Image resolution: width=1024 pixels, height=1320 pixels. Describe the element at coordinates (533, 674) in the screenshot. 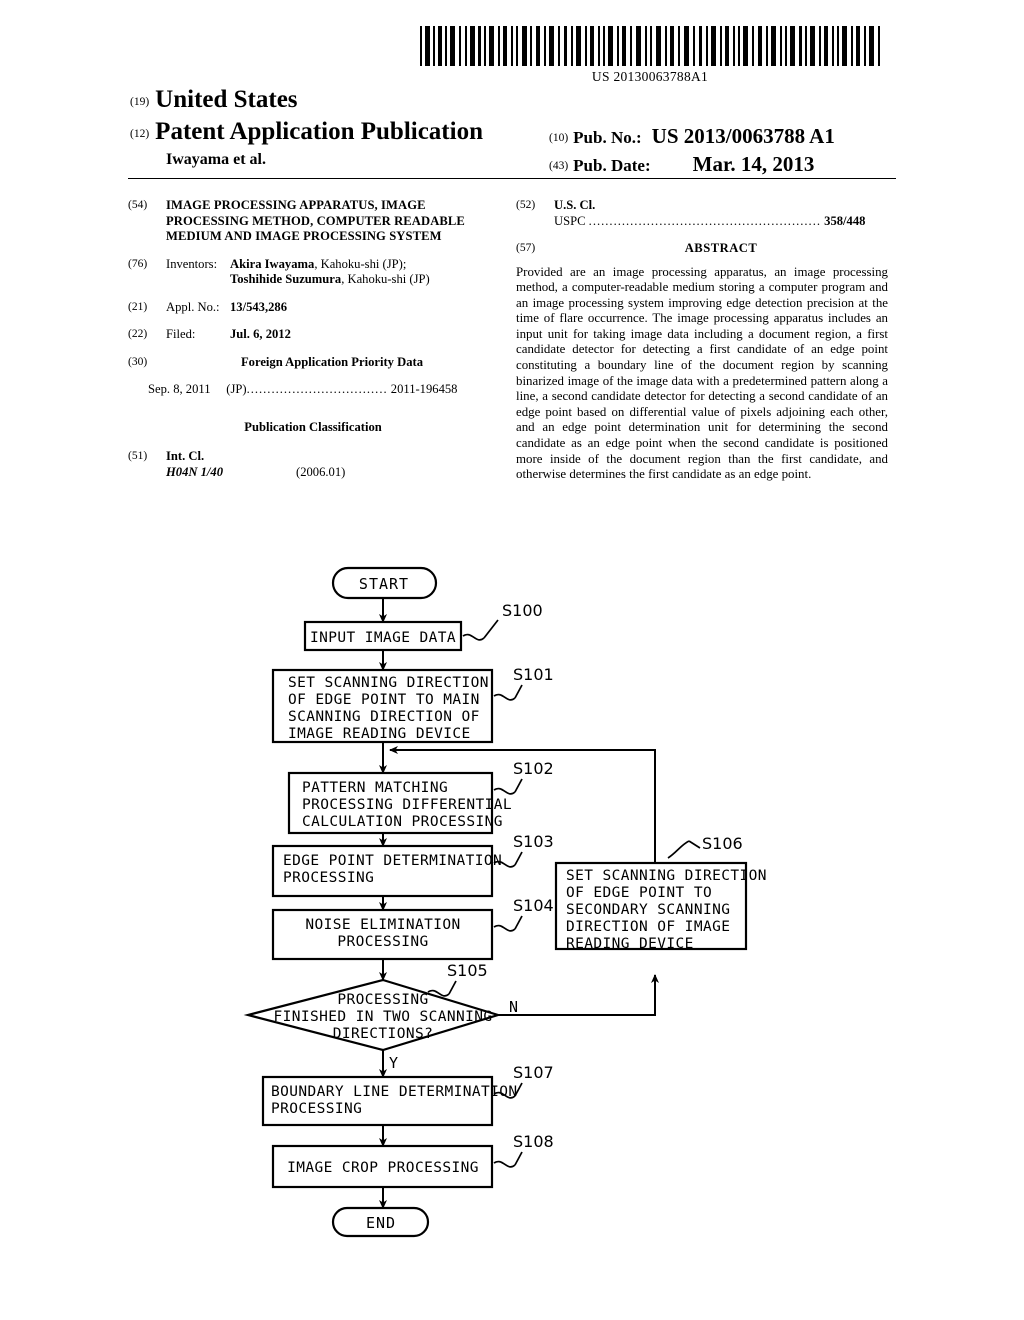

I see `s101-step-id: S101` at that location.